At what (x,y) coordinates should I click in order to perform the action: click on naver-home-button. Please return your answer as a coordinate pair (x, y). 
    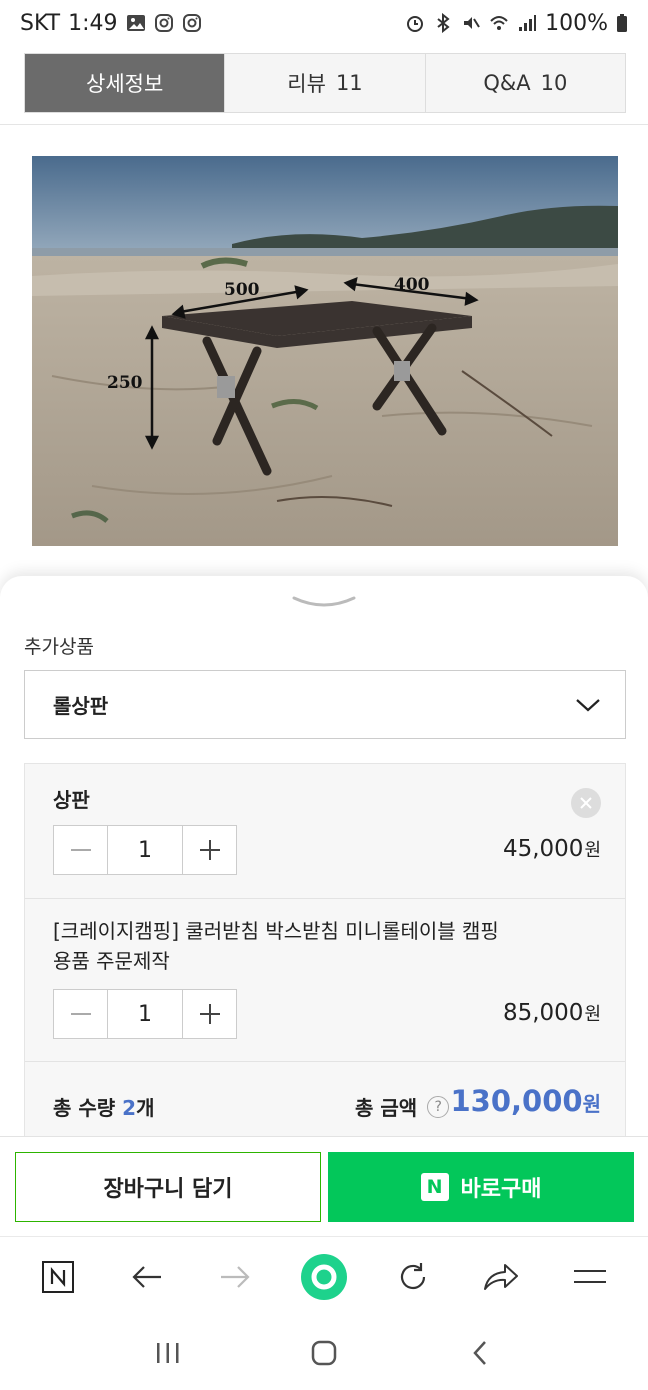
    Looking at the image, I should click on (58, 1277).